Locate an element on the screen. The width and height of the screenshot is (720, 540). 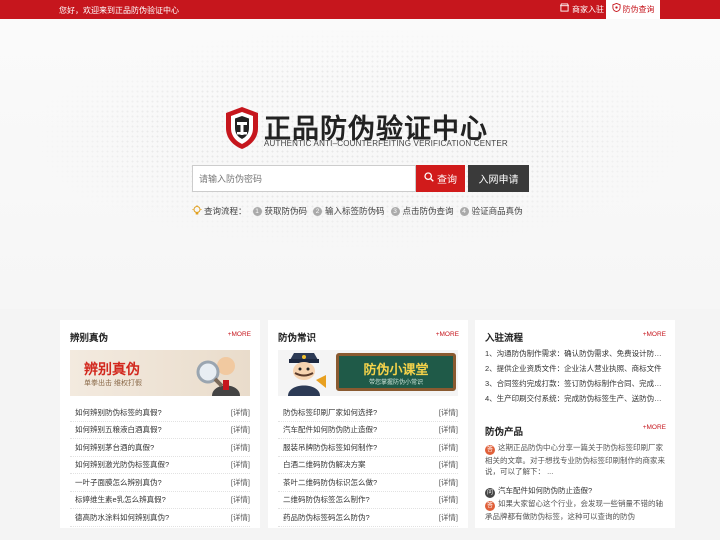
products-more-link: +MORE is located at coordinates (654, 427).